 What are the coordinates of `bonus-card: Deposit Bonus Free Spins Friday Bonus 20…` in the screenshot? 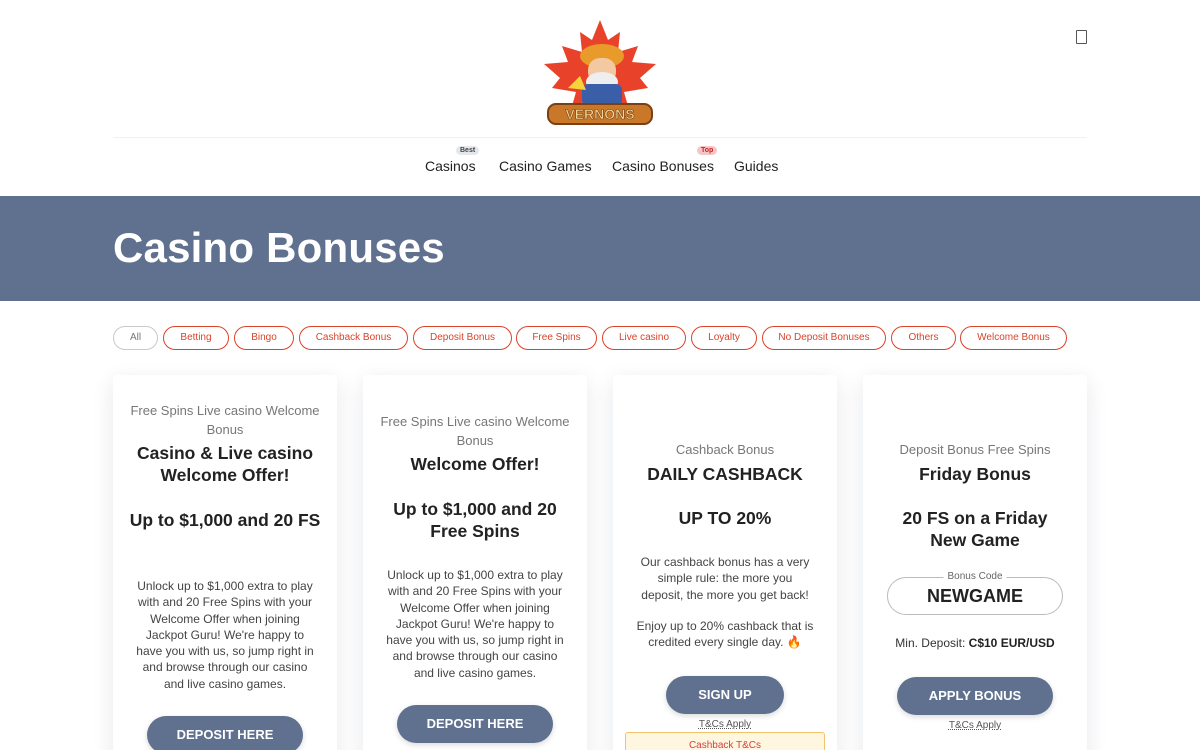 It's located at (975, 562).